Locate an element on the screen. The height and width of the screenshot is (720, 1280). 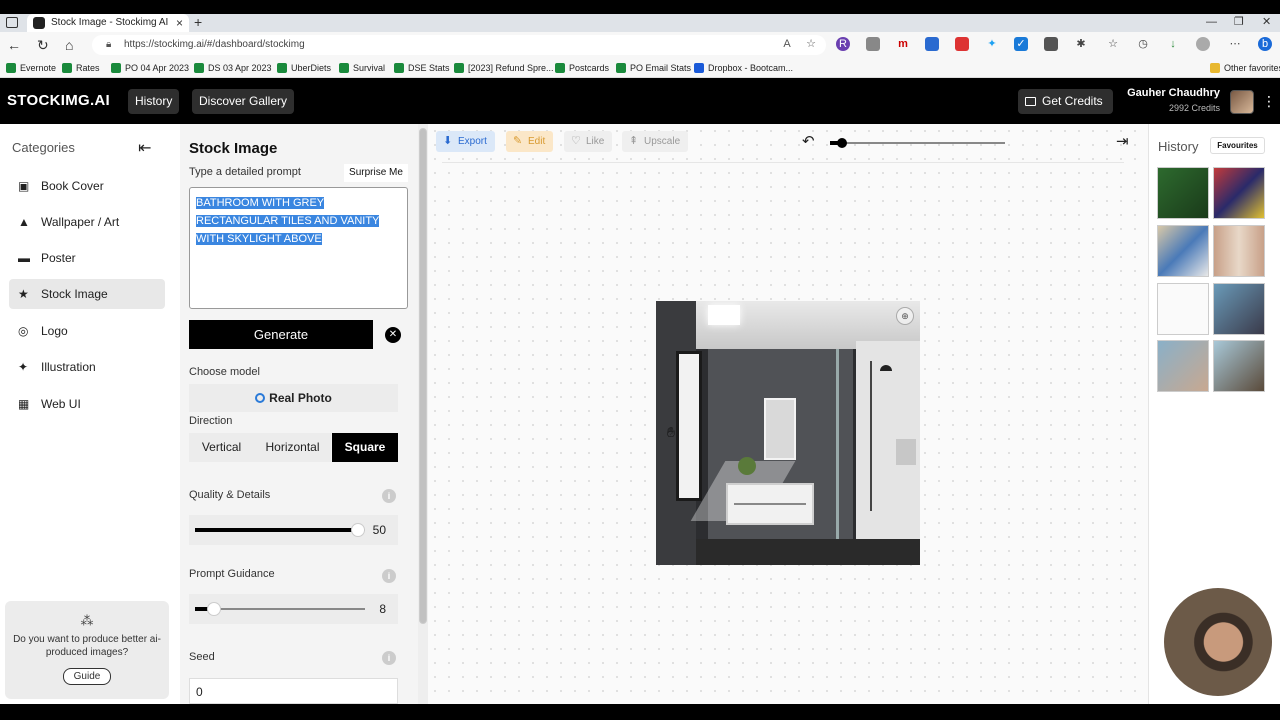
bookmark-item: Postcards is located at coordinates (582, 68).